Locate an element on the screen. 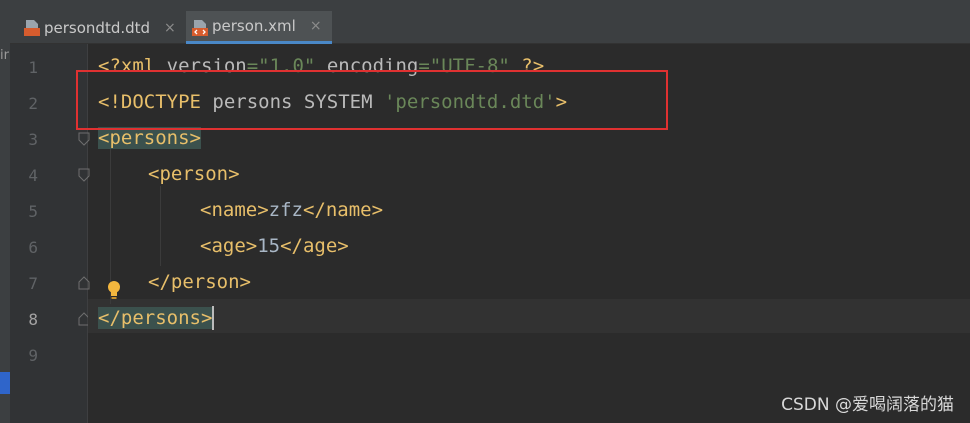 The image size is (970, 423). code-line-6: <age>15</age> is located at coordinates (274, 246).